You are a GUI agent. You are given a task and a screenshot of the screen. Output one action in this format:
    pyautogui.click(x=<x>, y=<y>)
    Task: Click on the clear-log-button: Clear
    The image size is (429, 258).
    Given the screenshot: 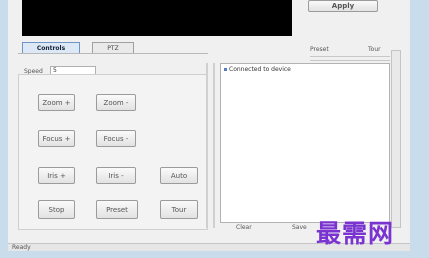 What is the action you would take?
    pyautogui.click(x=244, y=227)
    